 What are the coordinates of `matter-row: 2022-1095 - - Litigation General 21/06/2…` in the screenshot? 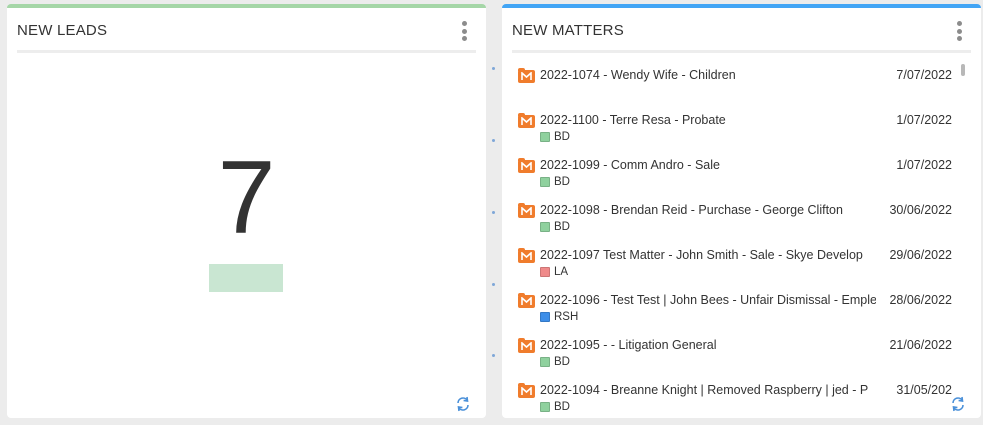 It's located at (735, 352).